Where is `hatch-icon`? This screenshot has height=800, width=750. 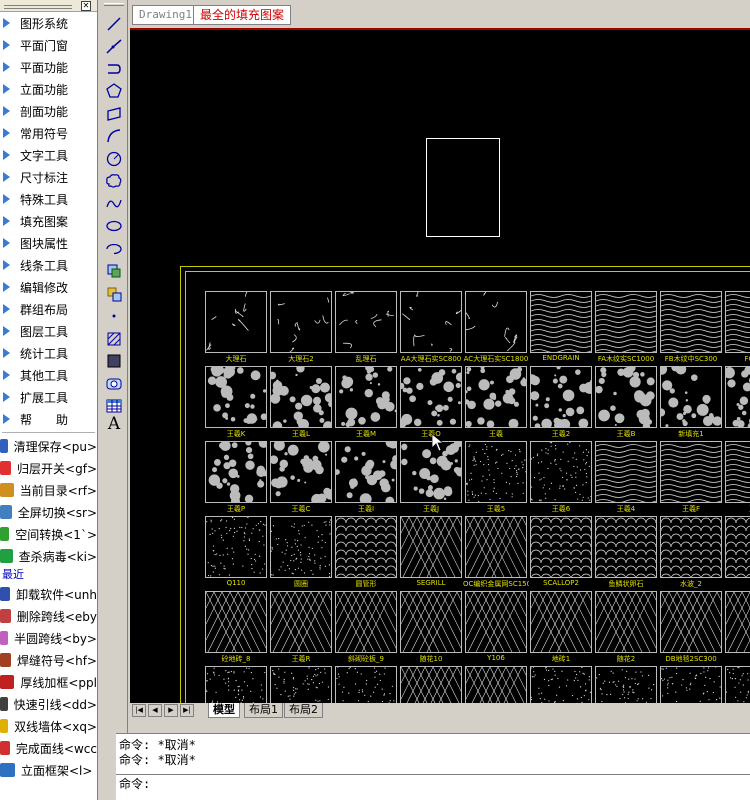 hatch-icon is located at coordinates (114, 339).